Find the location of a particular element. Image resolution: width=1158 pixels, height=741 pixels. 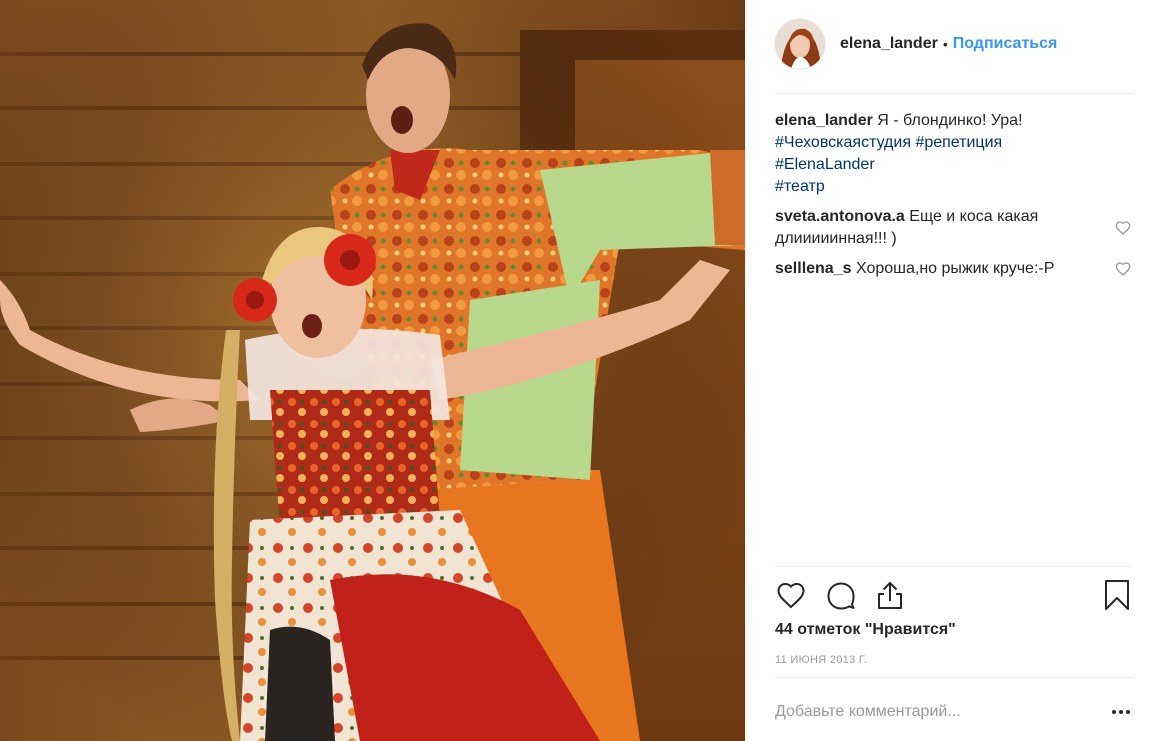

hashtag-link: #репетиция is located at coordinates (958, 142).